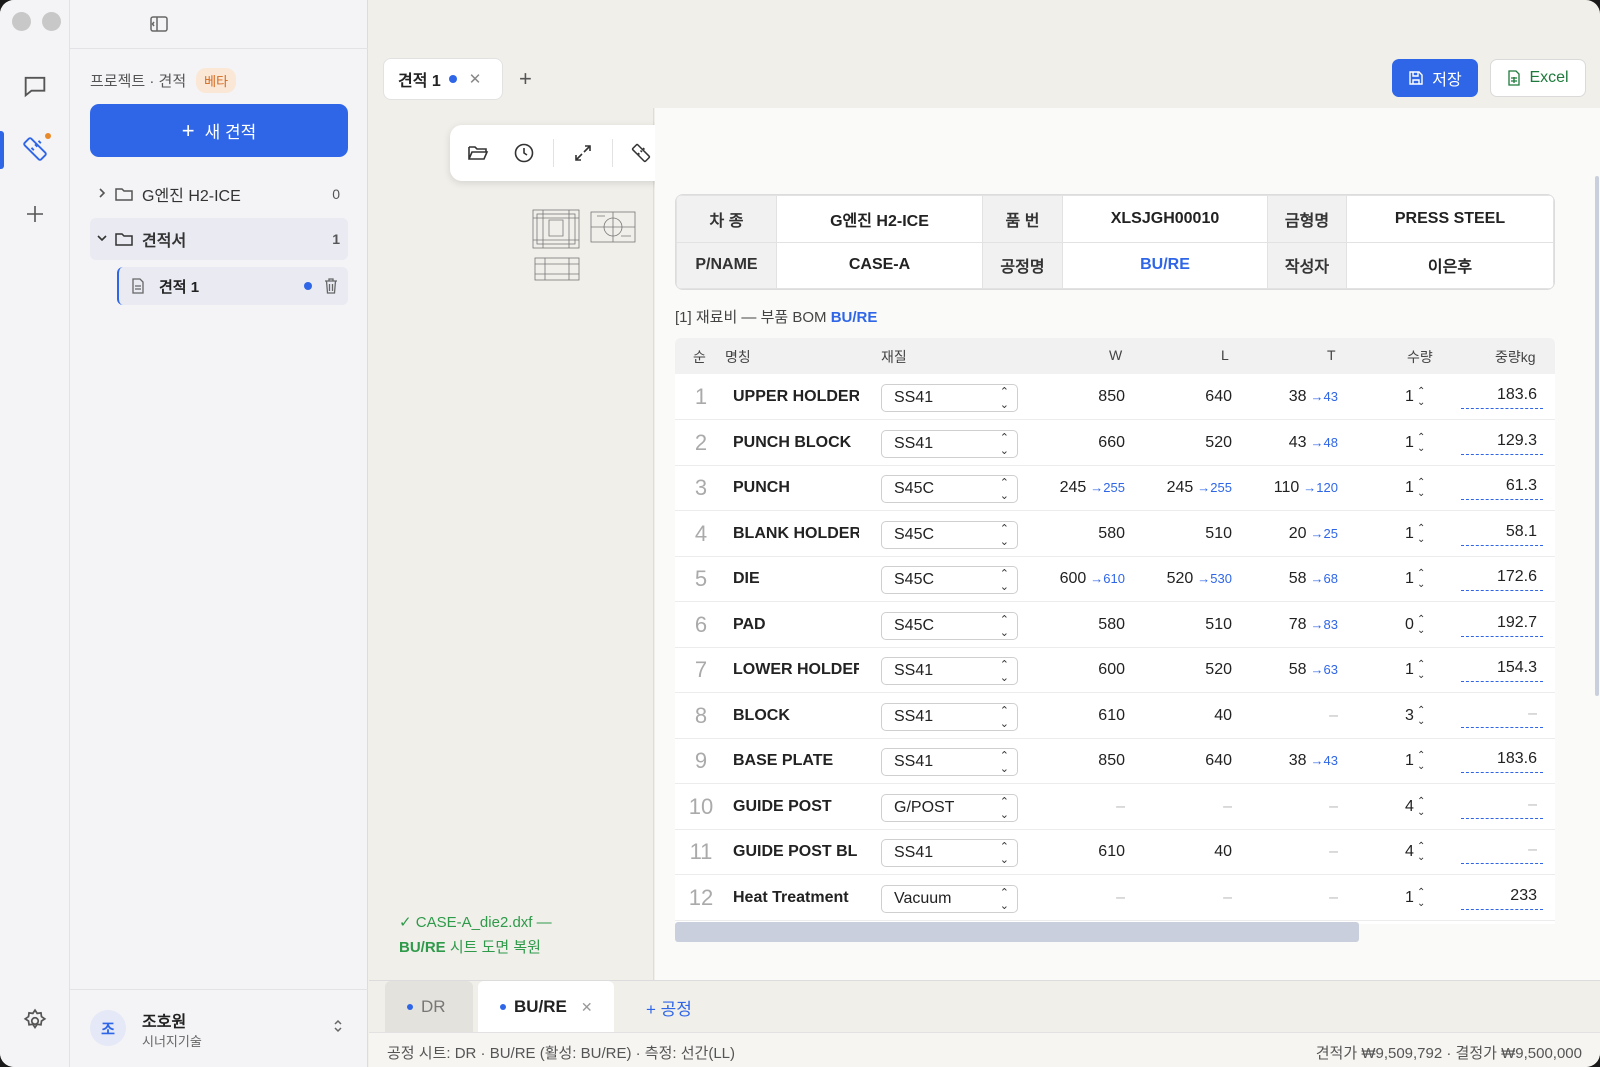 This screenshot has height=1067, width=1600. Describe the element at coordinates (1538, 78) in the screenshot. I see `excel-export-button: Excel` at that location.